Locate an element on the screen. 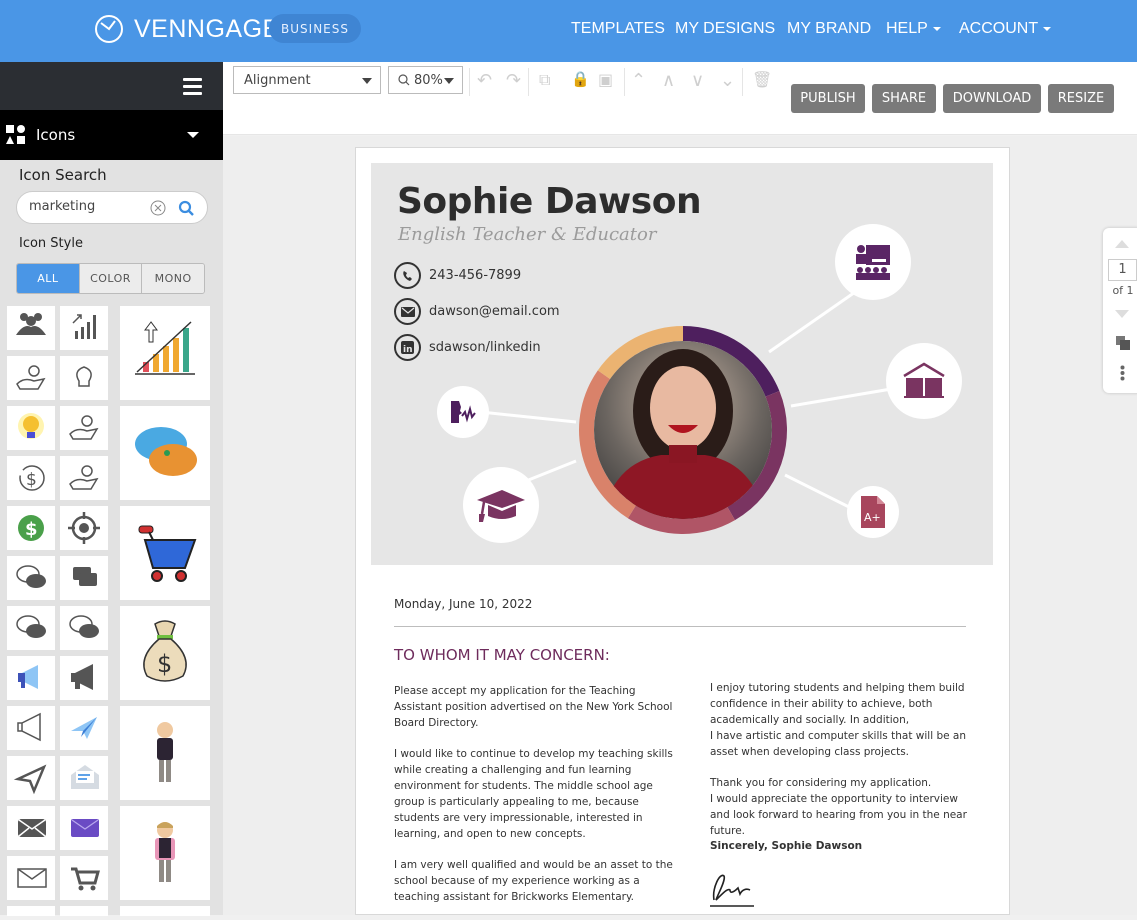 This screenshot has width=1137, height=920. trash-icon: 🗑 is located at coordinates (762, 79).